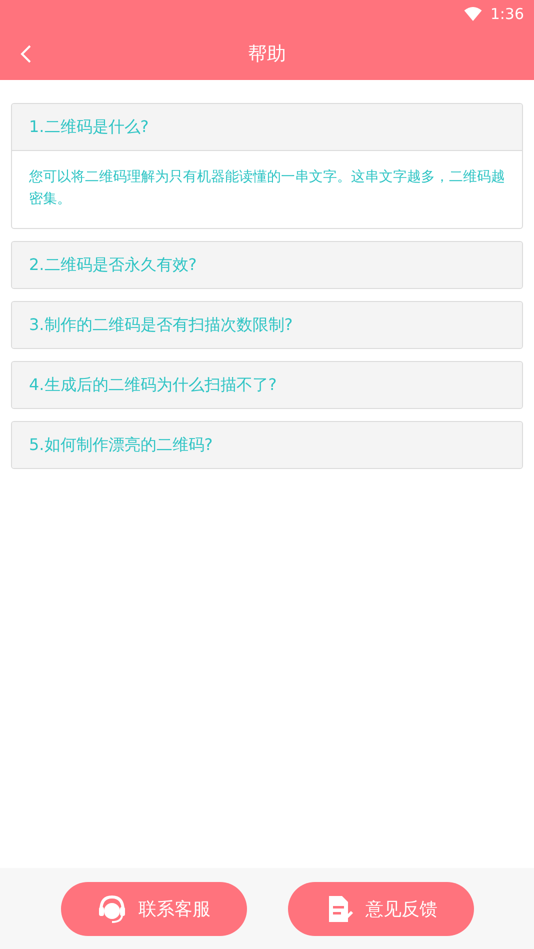  I want to click on contact-service-button: 联系客服, so click(153, 909).